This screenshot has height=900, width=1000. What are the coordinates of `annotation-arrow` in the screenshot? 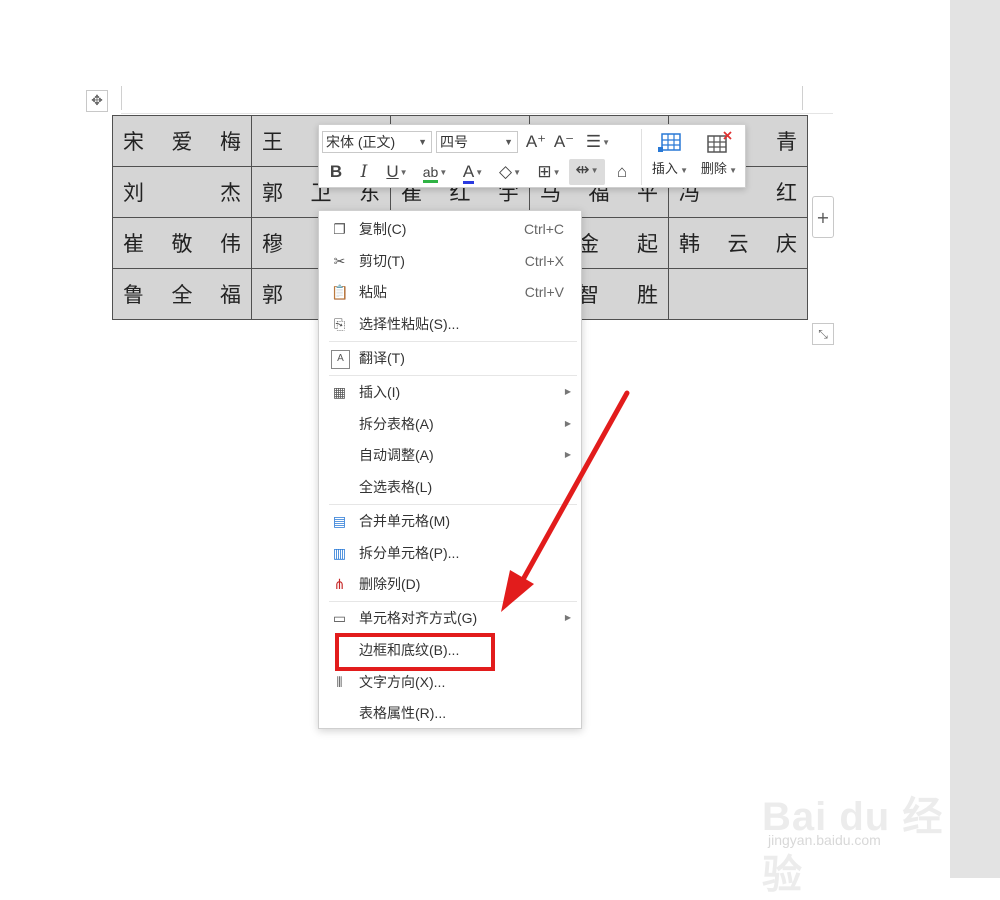 It's located at (565, 501).